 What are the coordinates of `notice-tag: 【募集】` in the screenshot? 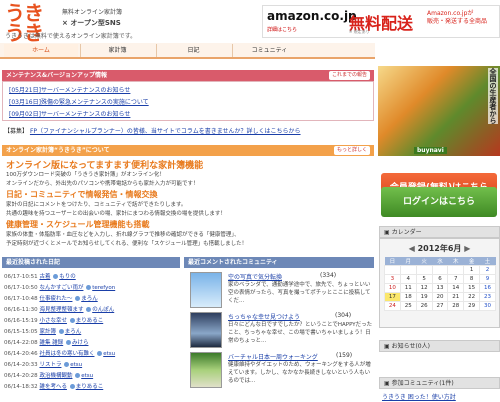 It's located at (16, 131).